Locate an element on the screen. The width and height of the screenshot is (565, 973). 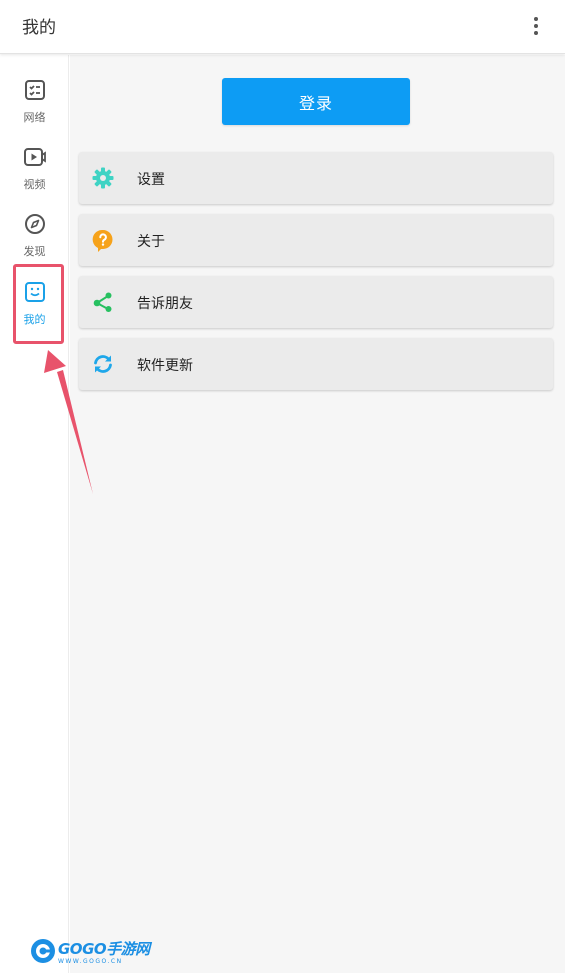
menu-item-share: 告诉朋友 is located at coordinates (316, 302).